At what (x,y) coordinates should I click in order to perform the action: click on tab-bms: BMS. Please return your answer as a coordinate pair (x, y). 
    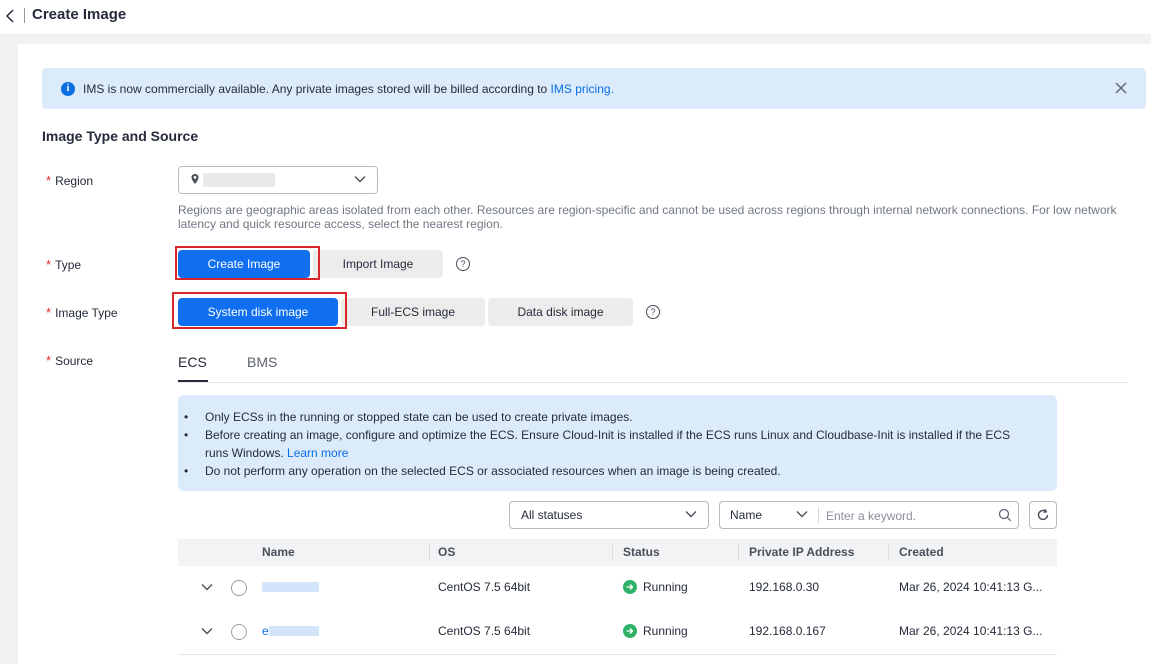
    Looking at the image, I should click on (262, 362).